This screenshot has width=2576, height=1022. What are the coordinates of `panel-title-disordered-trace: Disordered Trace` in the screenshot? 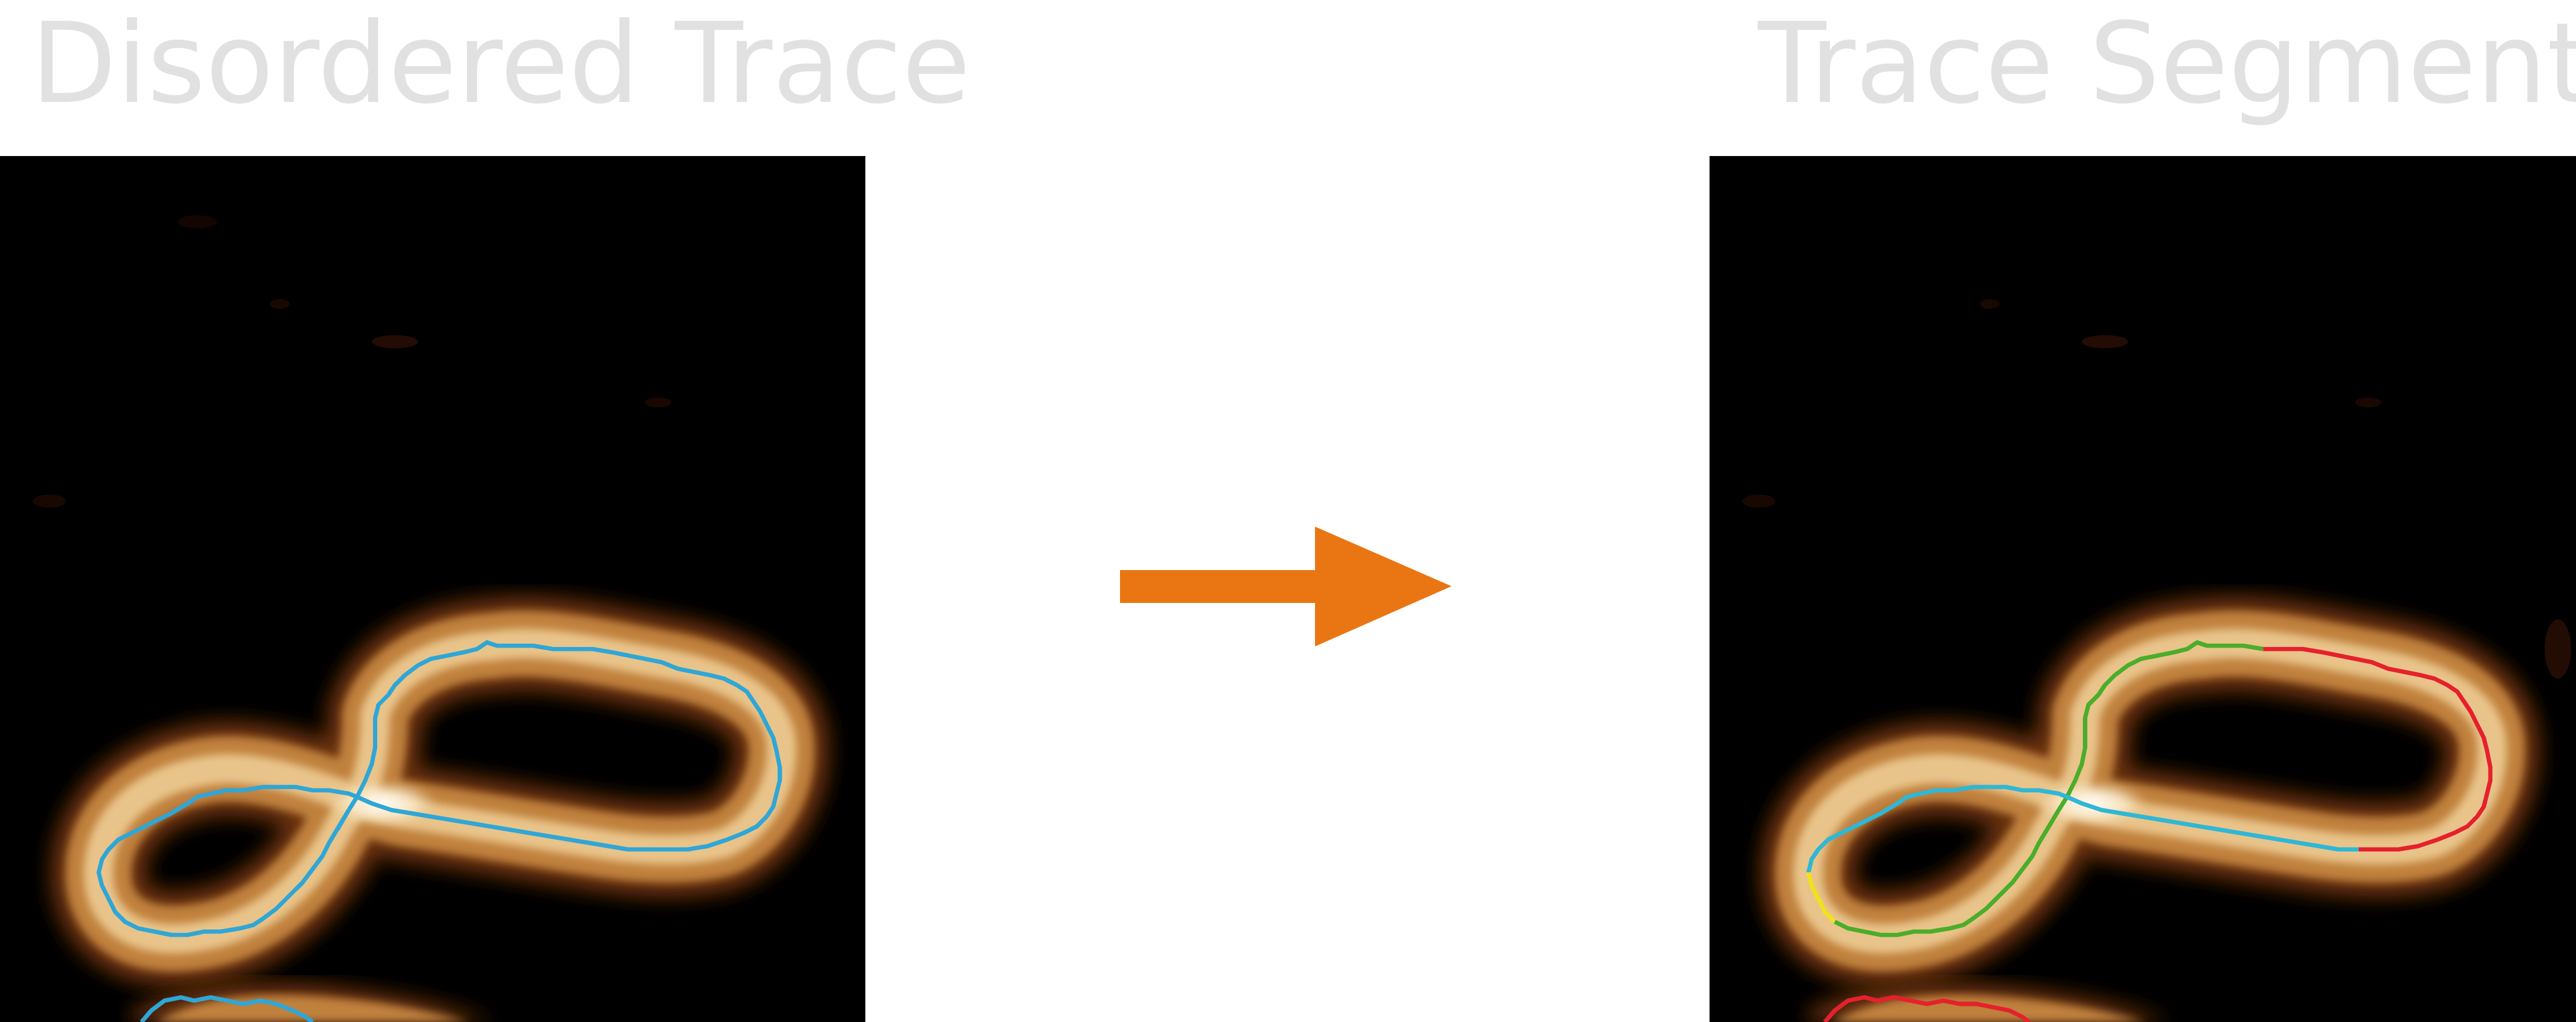 It's located at (501, 65).